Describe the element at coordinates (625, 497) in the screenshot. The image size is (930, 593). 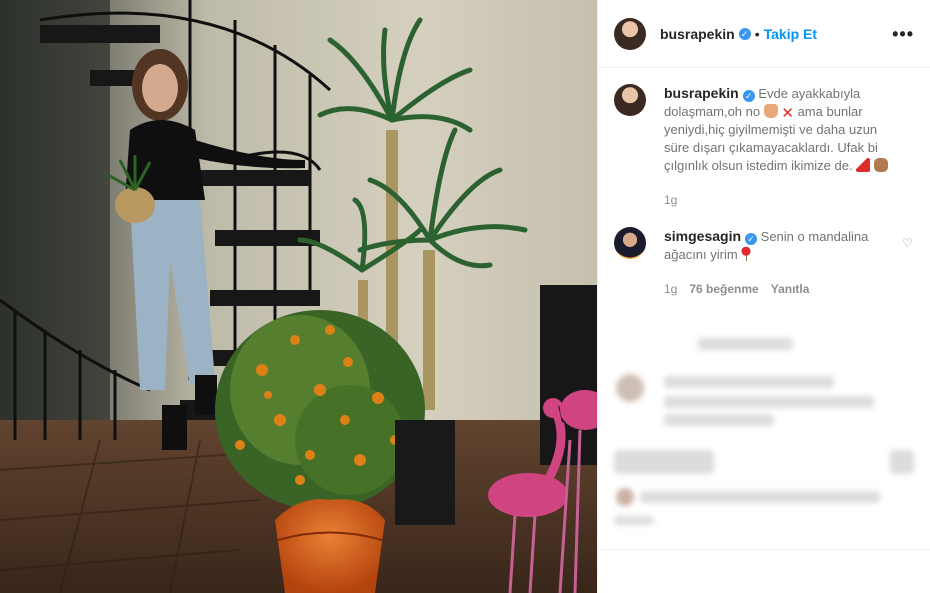
I see `blurred-liker-avatar` at that location.